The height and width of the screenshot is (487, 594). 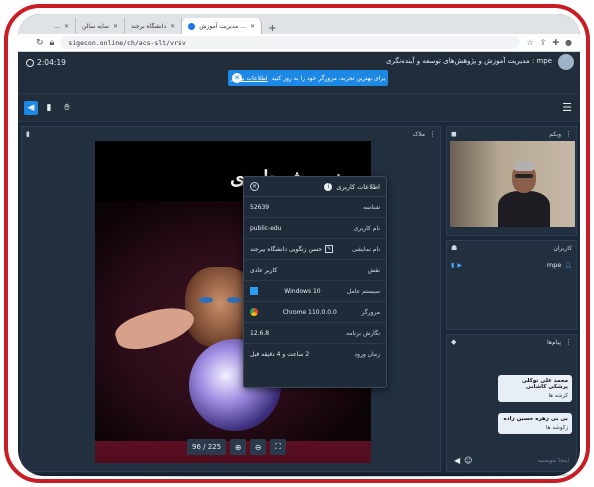 What do you see at coordinates (554, 265) in the screenshot?
I see `participant-name-text: mpe` at bounding box center [554, 265].